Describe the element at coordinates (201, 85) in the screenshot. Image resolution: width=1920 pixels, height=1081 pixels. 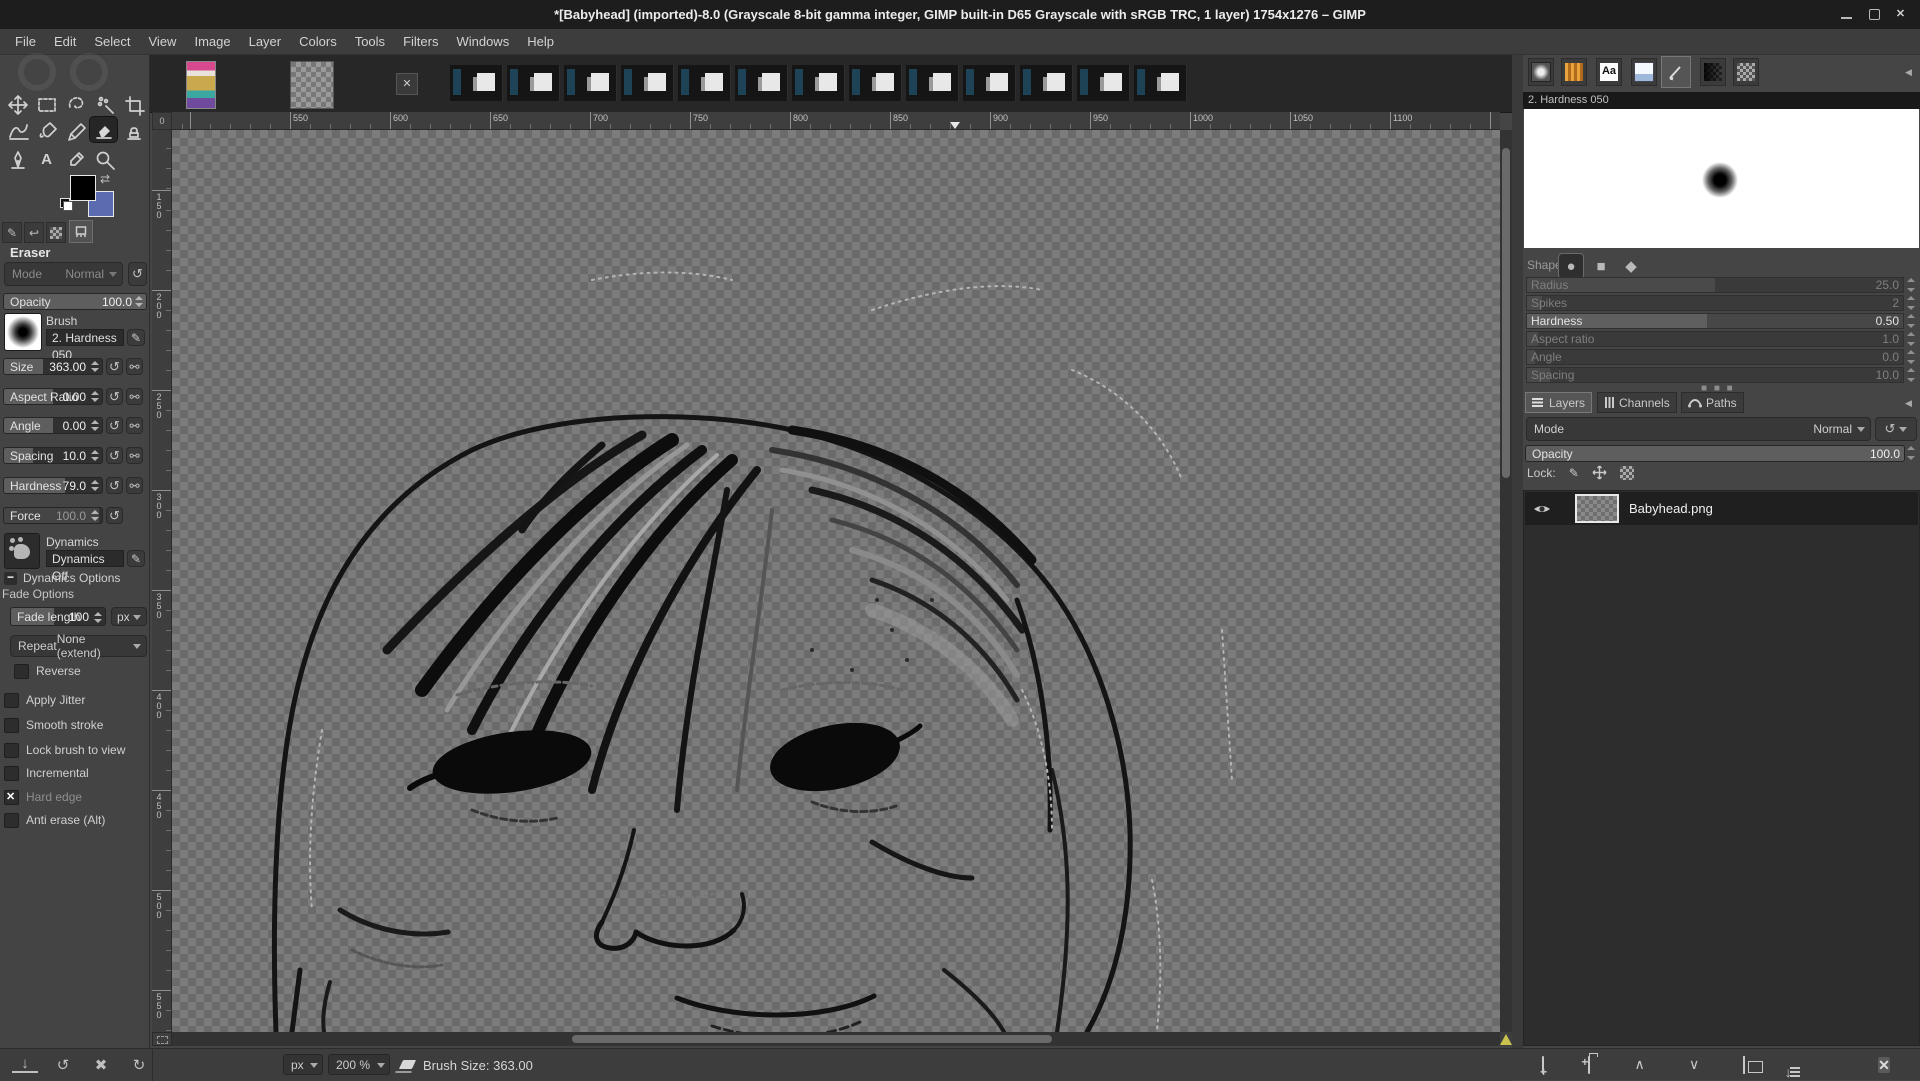
I see `image-thumbnail-magazine` at that location.